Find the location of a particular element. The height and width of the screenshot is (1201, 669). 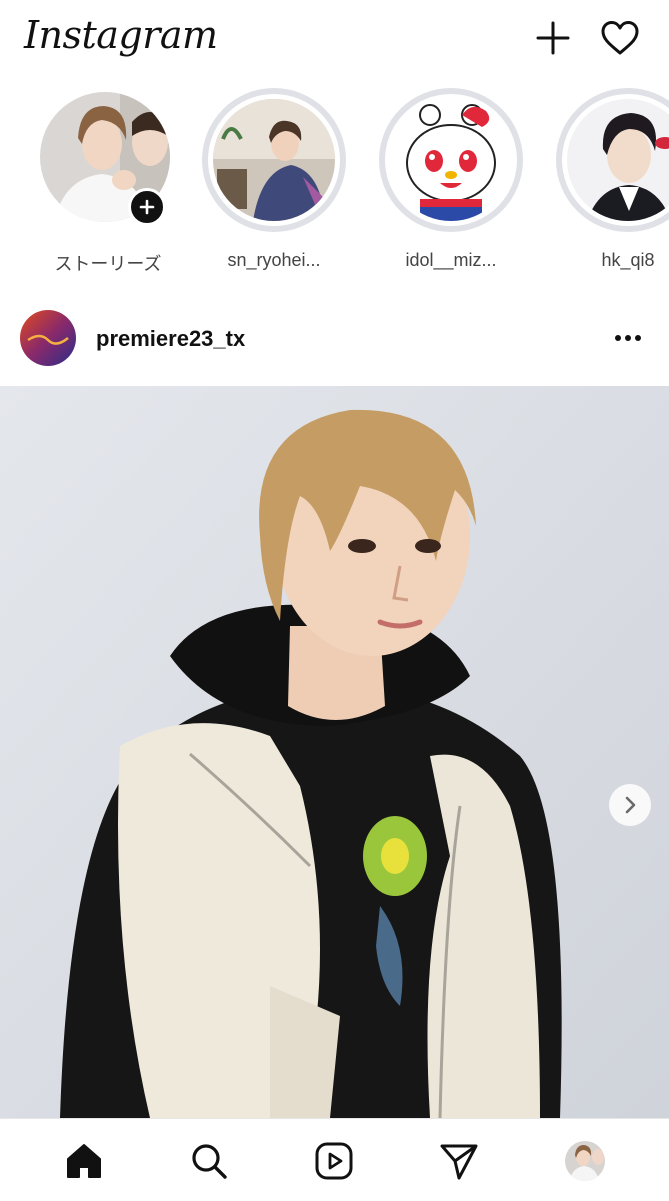

post-options-button is located at coordinates (628, 338).